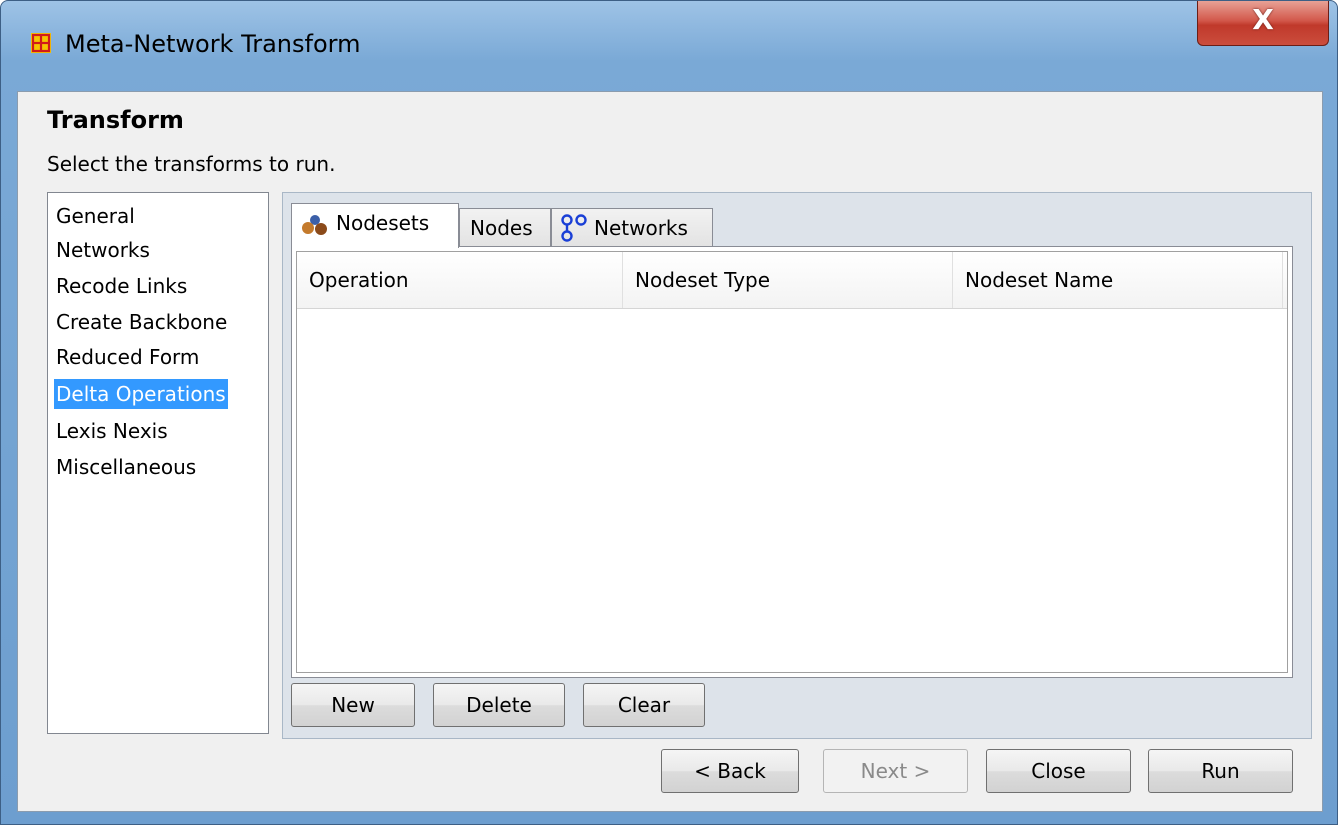  Describe the element at coordinates (574, 228) in the screenshot. I see `networks-icon` at that location.